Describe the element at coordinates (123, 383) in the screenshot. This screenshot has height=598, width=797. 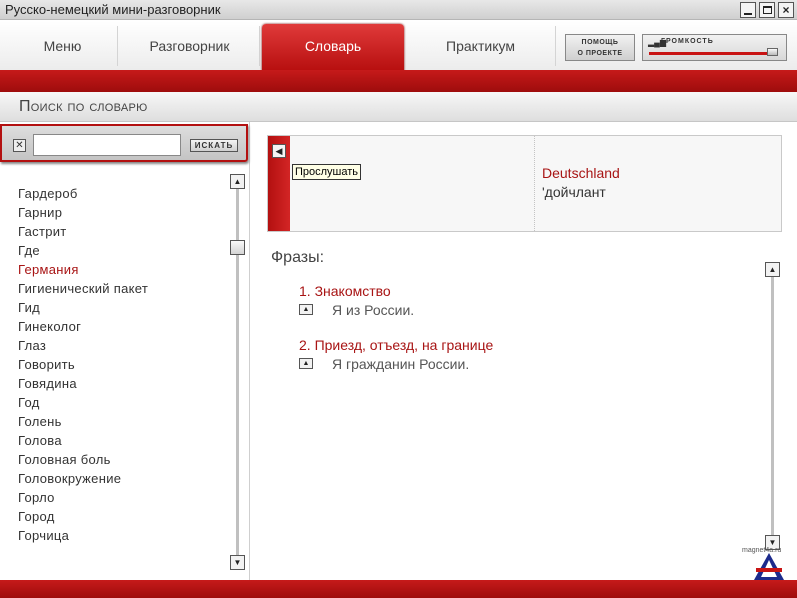
I see `word-list-item: Говядина` at that location.